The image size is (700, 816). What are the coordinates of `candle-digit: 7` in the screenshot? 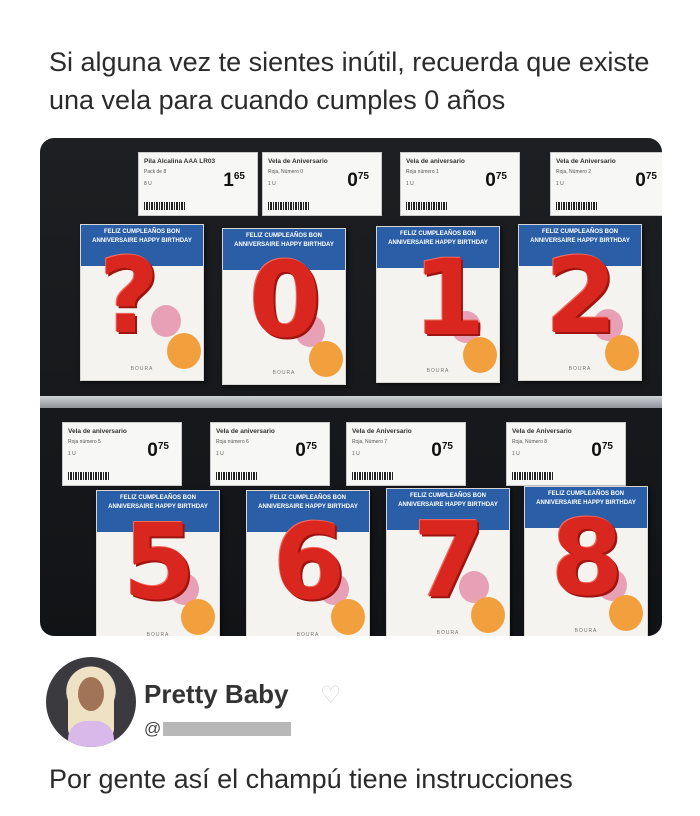 It's located at (449, 560).